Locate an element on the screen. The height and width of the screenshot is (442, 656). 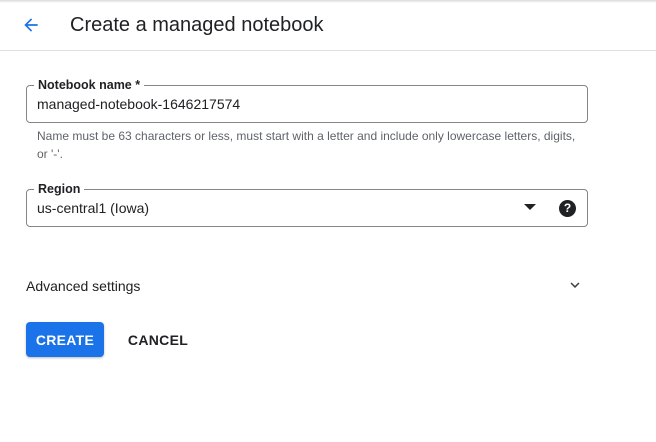
region-select: Region us-central1 (Iowa) ? is located at coordinates (307, 204).